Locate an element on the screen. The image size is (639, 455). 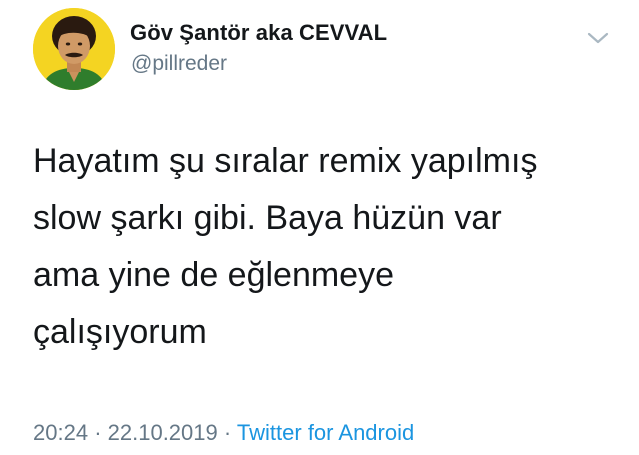
chevron-down-icon is located at coordinates (598, 38).